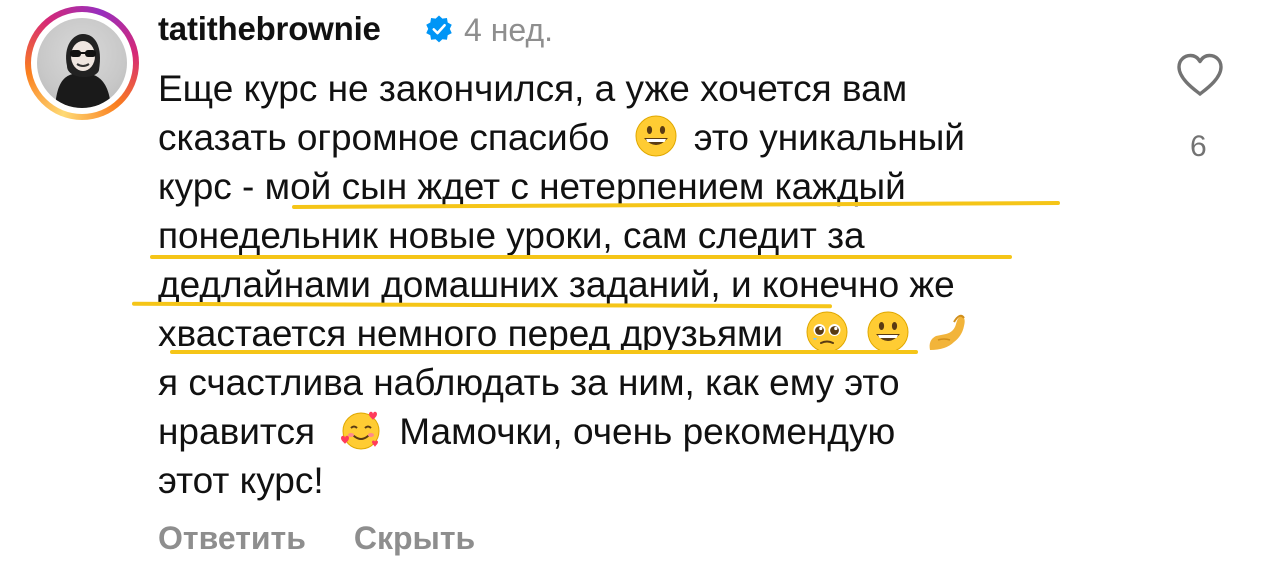 Image resolution: width=1283 pixels, height=575 pixels. What do you see at coordinates (947, 332) in the screenshot?
I see `pinching-hand-emoji` at bounding box center [947, 332].